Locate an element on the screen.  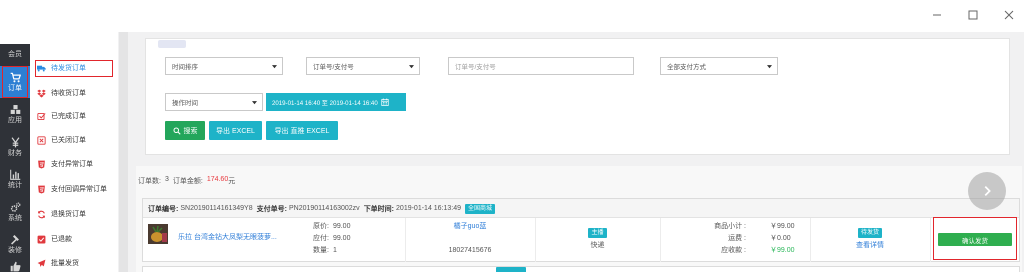
subnav-item-payment-error: 支付异常订单 is located at coordinates (77, 164).